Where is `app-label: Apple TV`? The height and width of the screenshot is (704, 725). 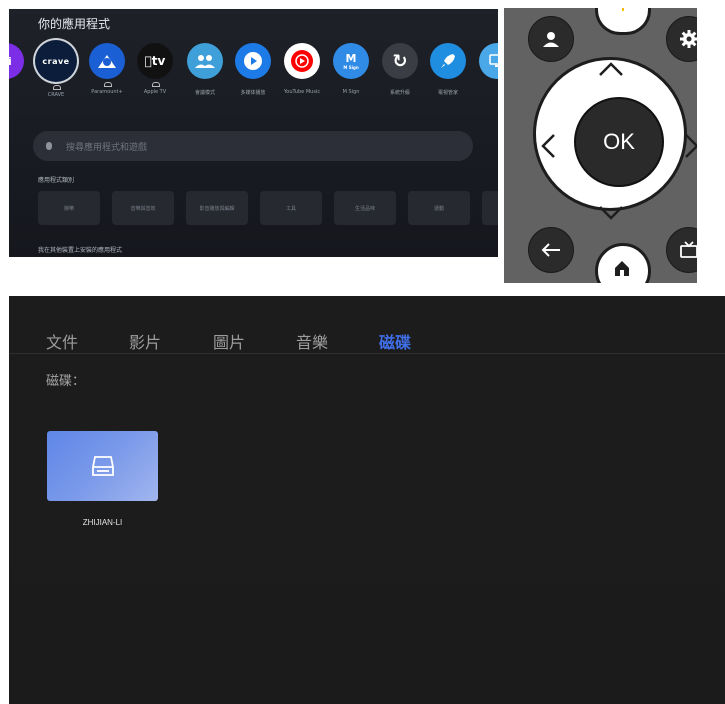 app-label: Apple TV is located at coordinates (155, 92).